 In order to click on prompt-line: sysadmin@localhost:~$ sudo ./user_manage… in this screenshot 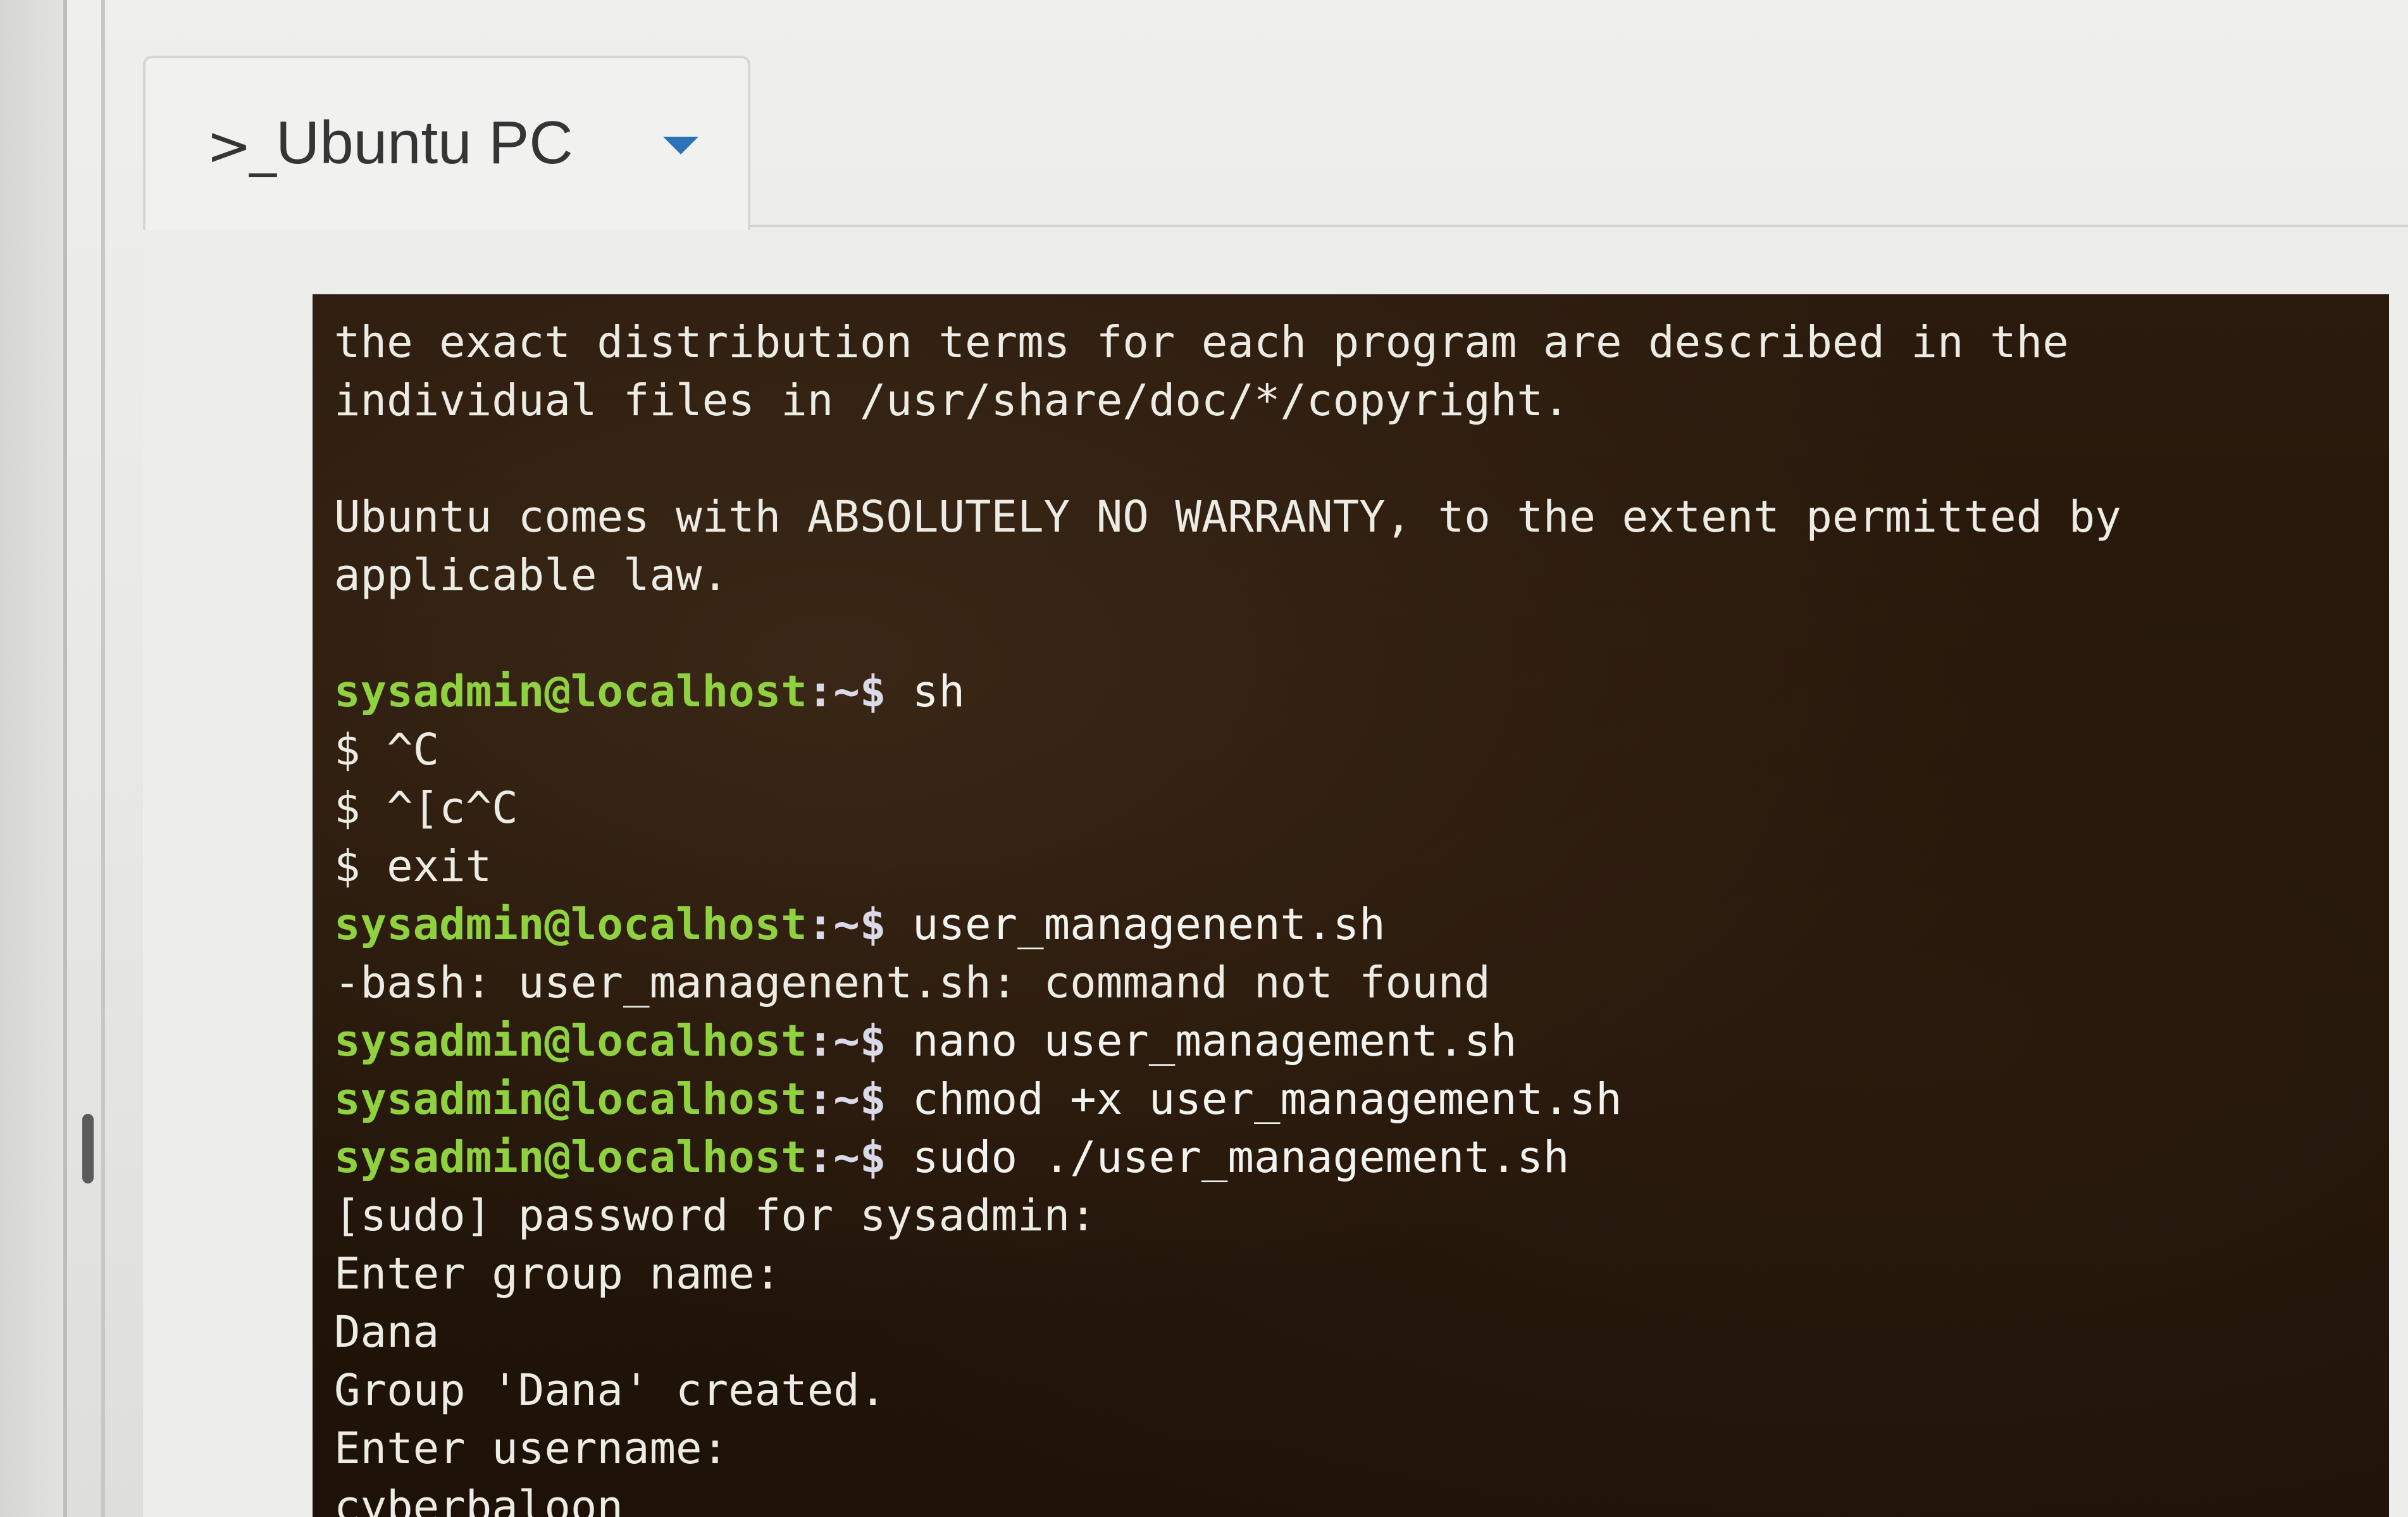, I will do `click(1227, 1157)`.